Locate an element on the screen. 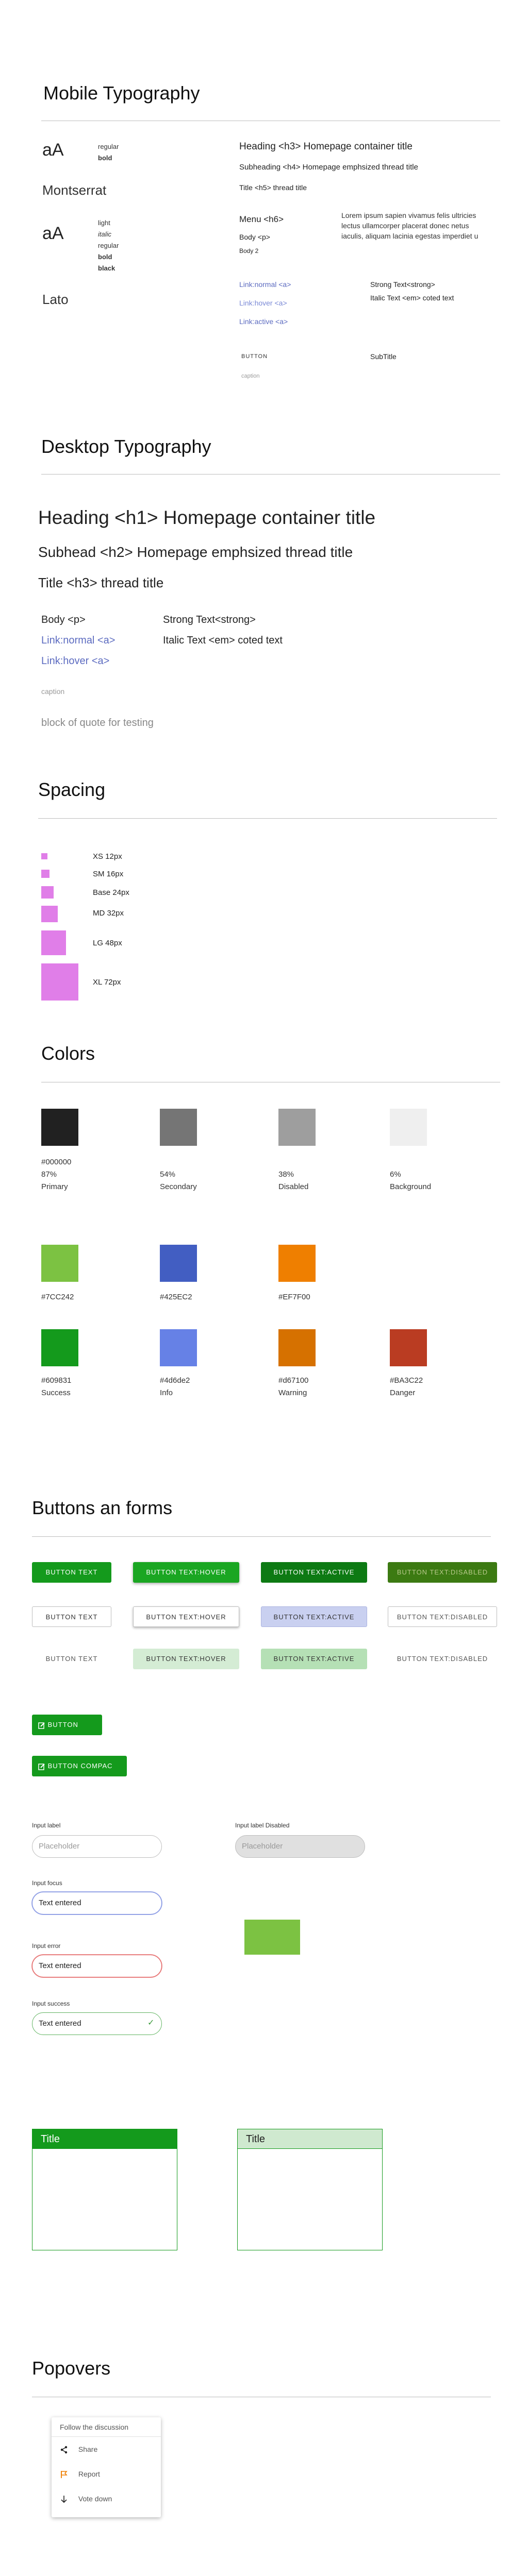 This screenshot has width=528, height=2576. desktop-italic-sample: Italic Text <em> coted text is located at coordinates (223, 640).